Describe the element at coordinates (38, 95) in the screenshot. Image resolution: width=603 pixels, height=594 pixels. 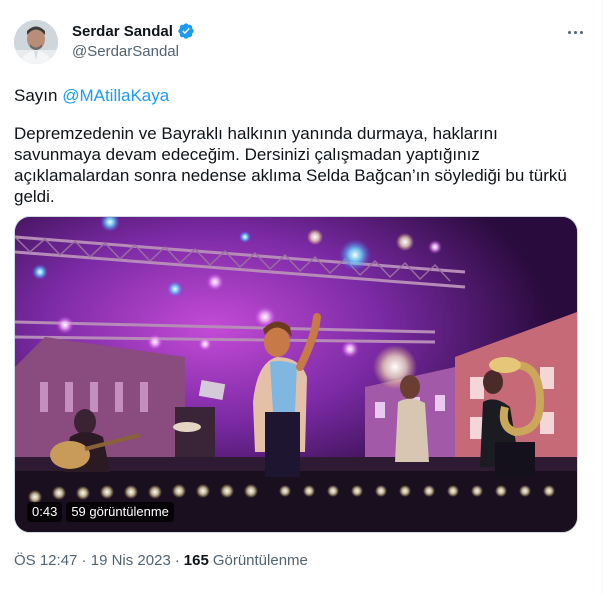
I see `greeting-text: Sayın` at that location.